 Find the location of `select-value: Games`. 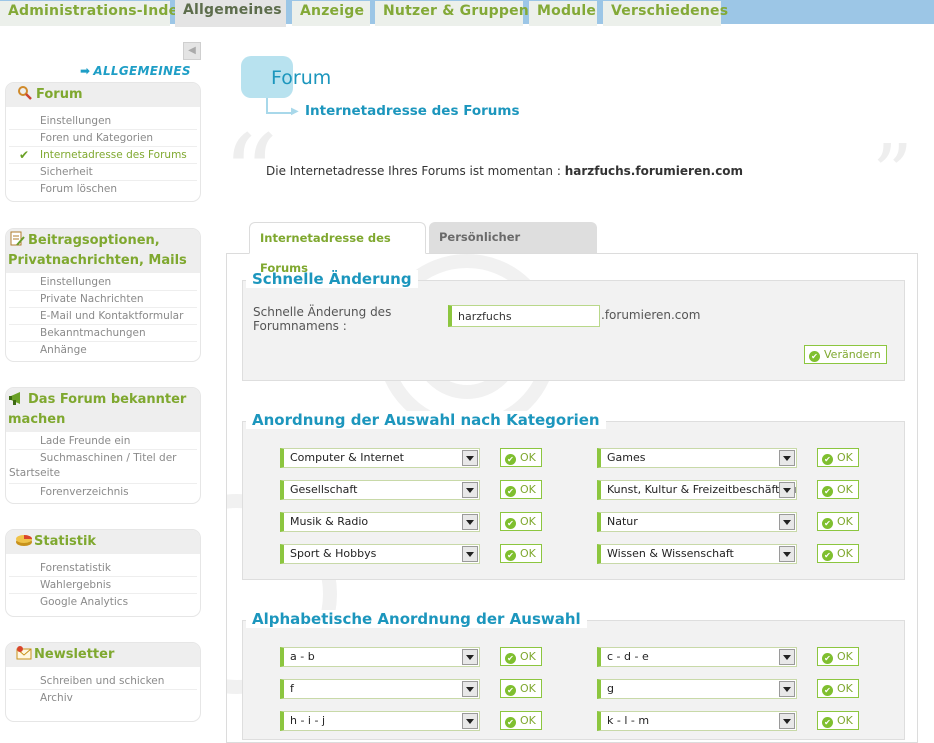

select-value: Games is located at coordinates (626, 457).